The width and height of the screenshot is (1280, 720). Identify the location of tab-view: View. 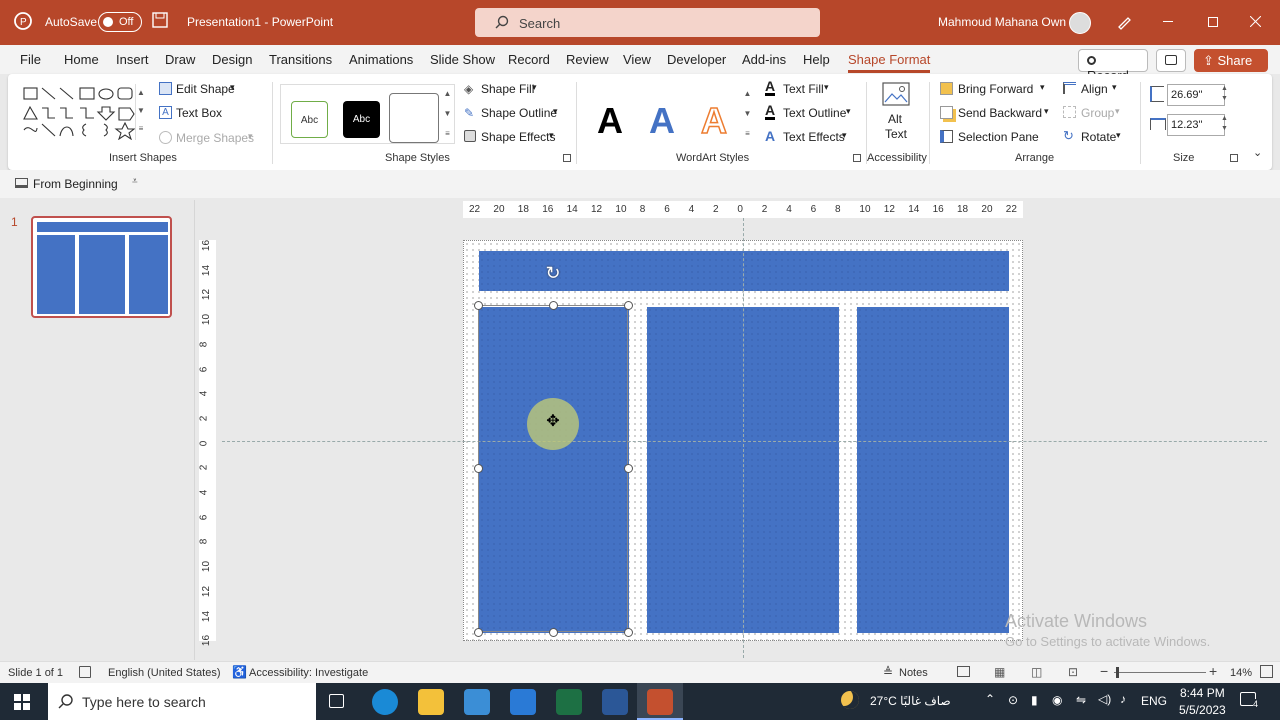
(637, 59).